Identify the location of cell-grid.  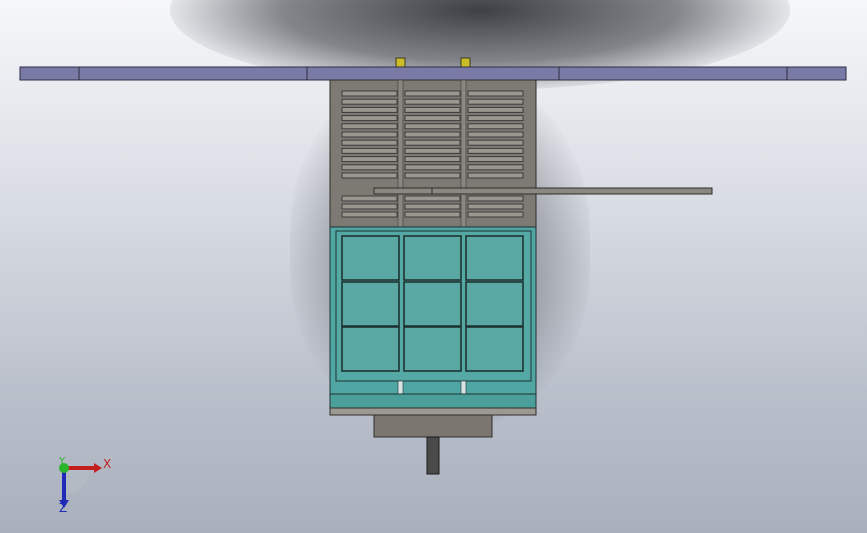
(432, 303).